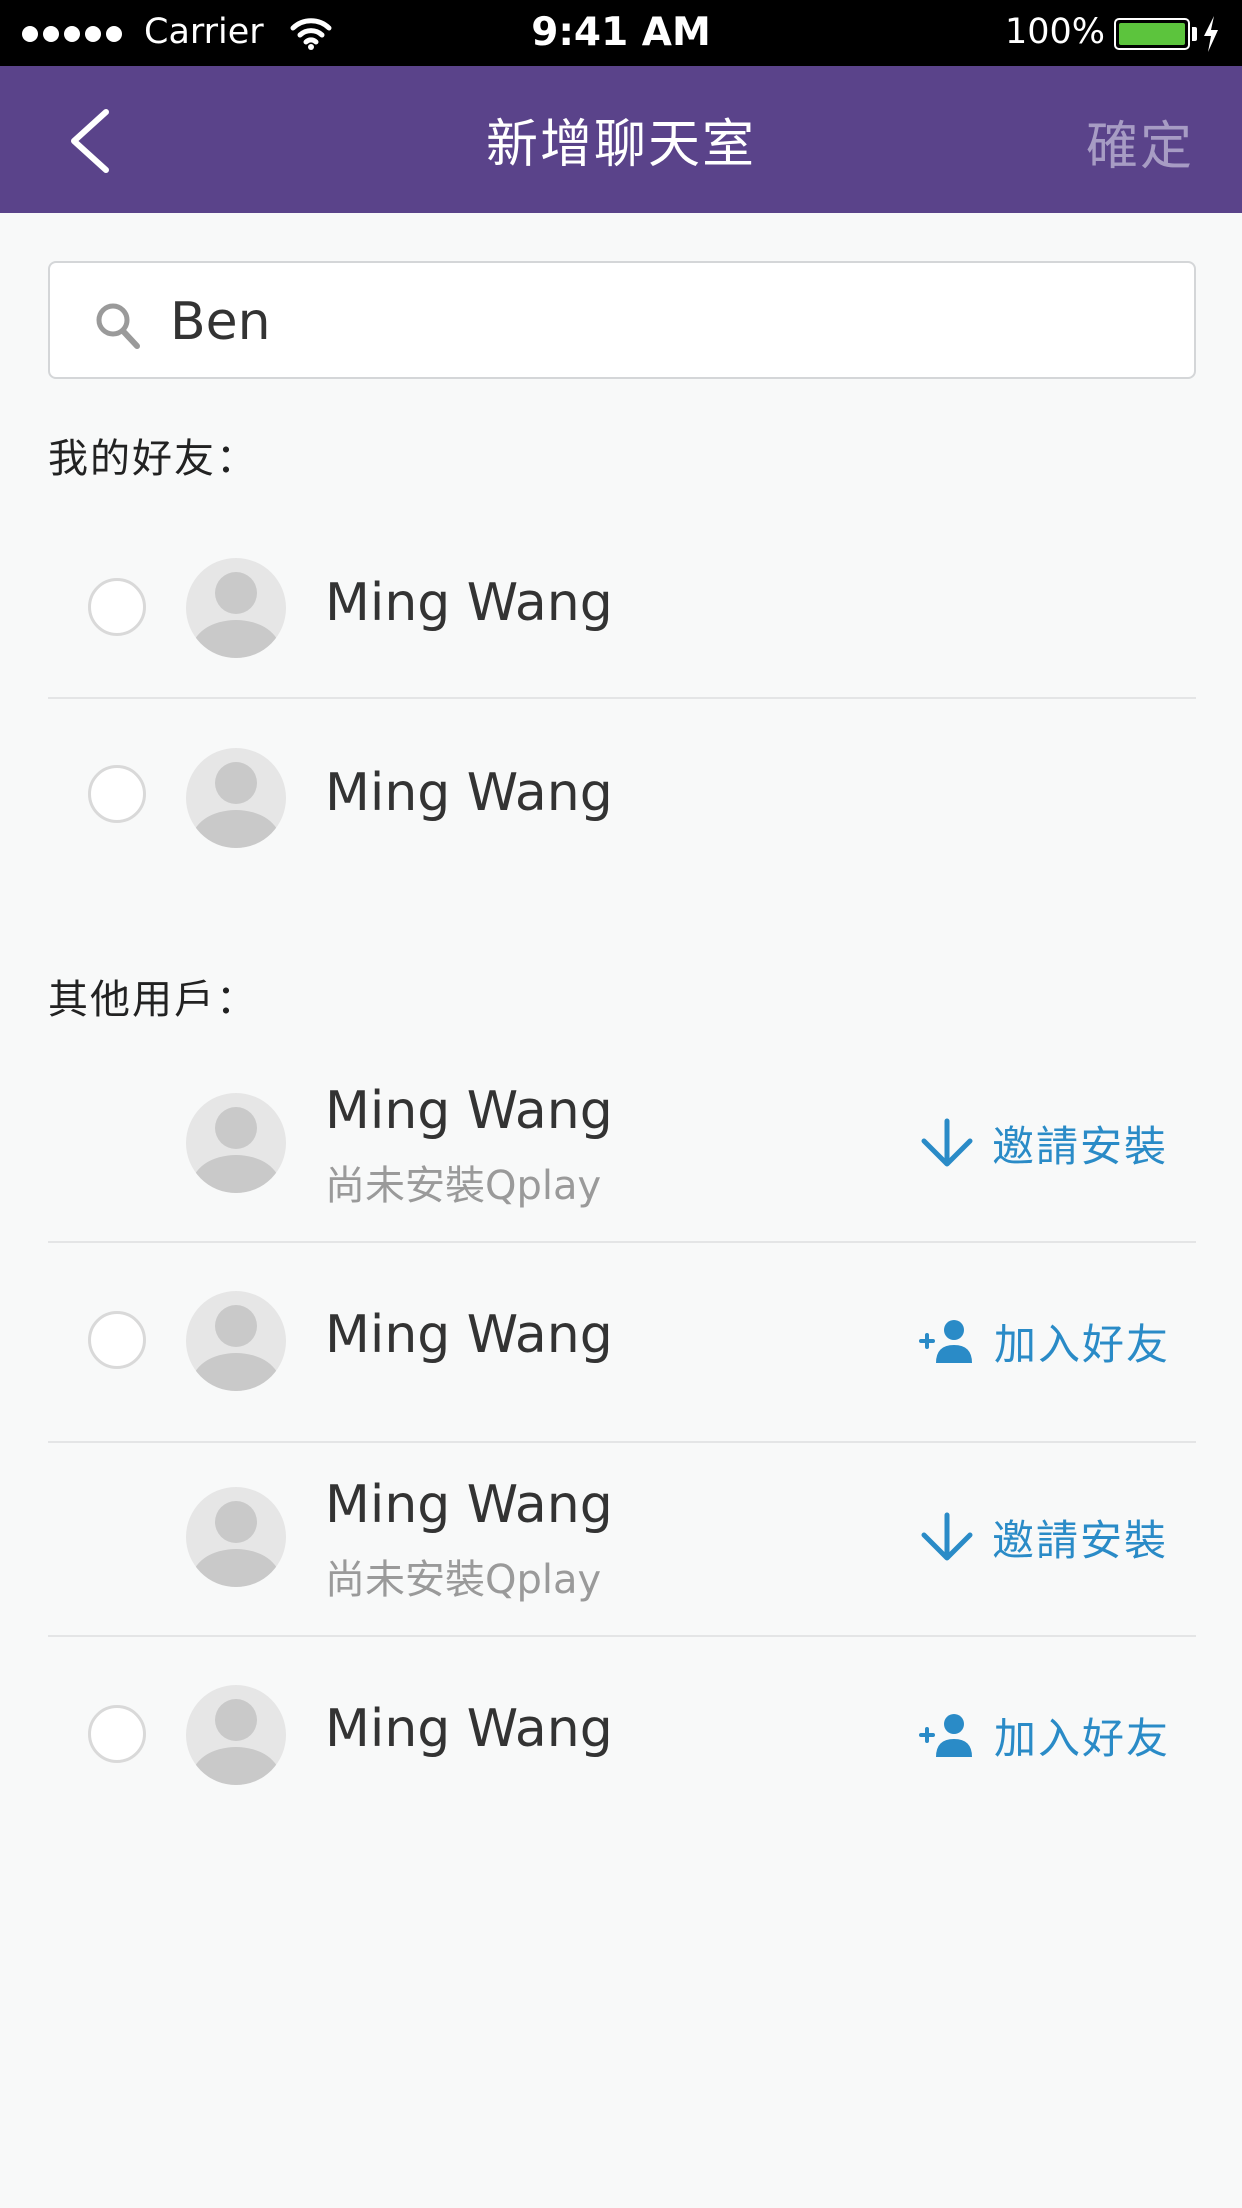 The height and width of the screenshot is (2208, 1242). I want to click on confirm-button: 確定, so click(1140, 141).